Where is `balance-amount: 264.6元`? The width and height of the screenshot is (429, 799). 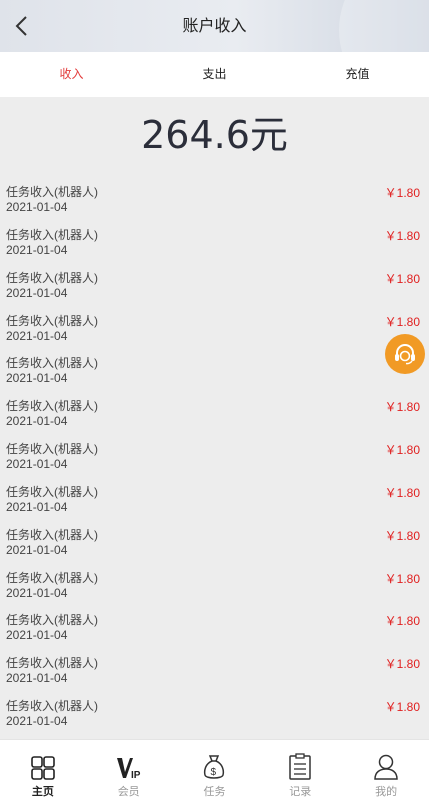 balance-amount: 264.6元 is located at coordinates (214, 135).